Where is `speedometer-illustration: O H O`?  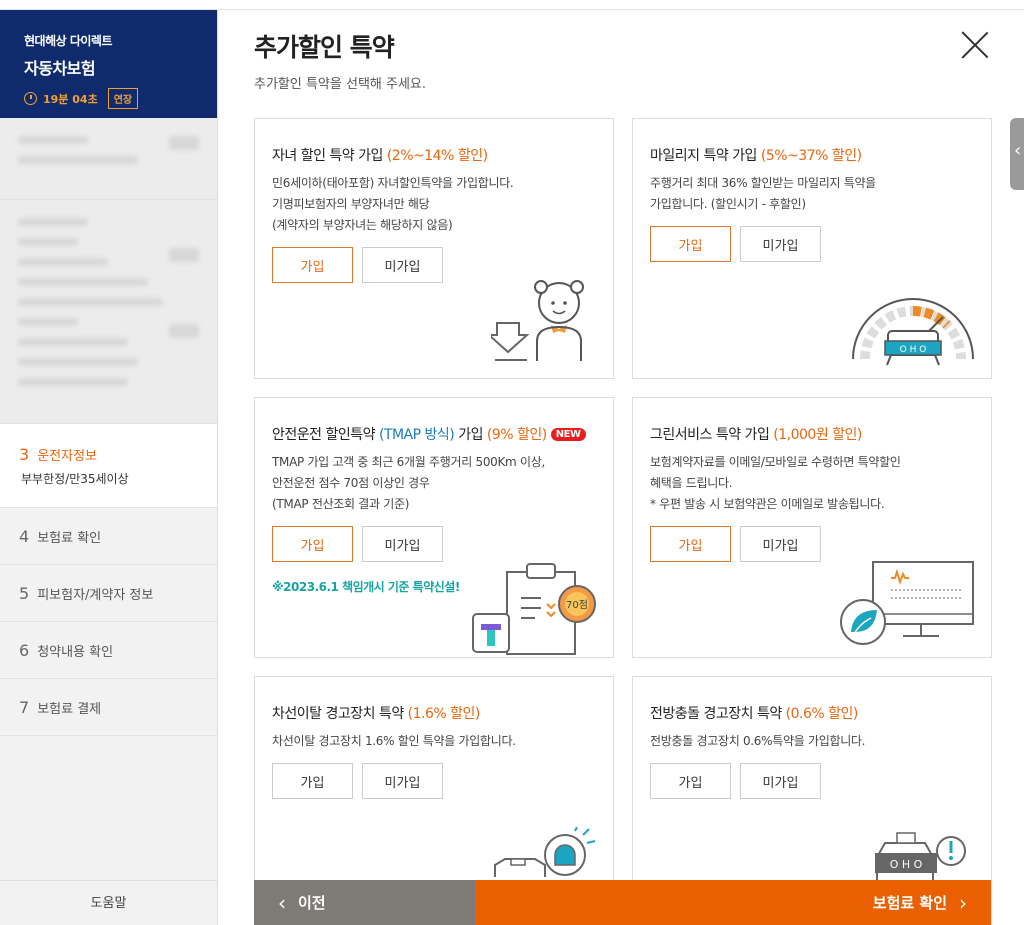 speedometer-illustration: O H O is located at coordinates (913, 332).